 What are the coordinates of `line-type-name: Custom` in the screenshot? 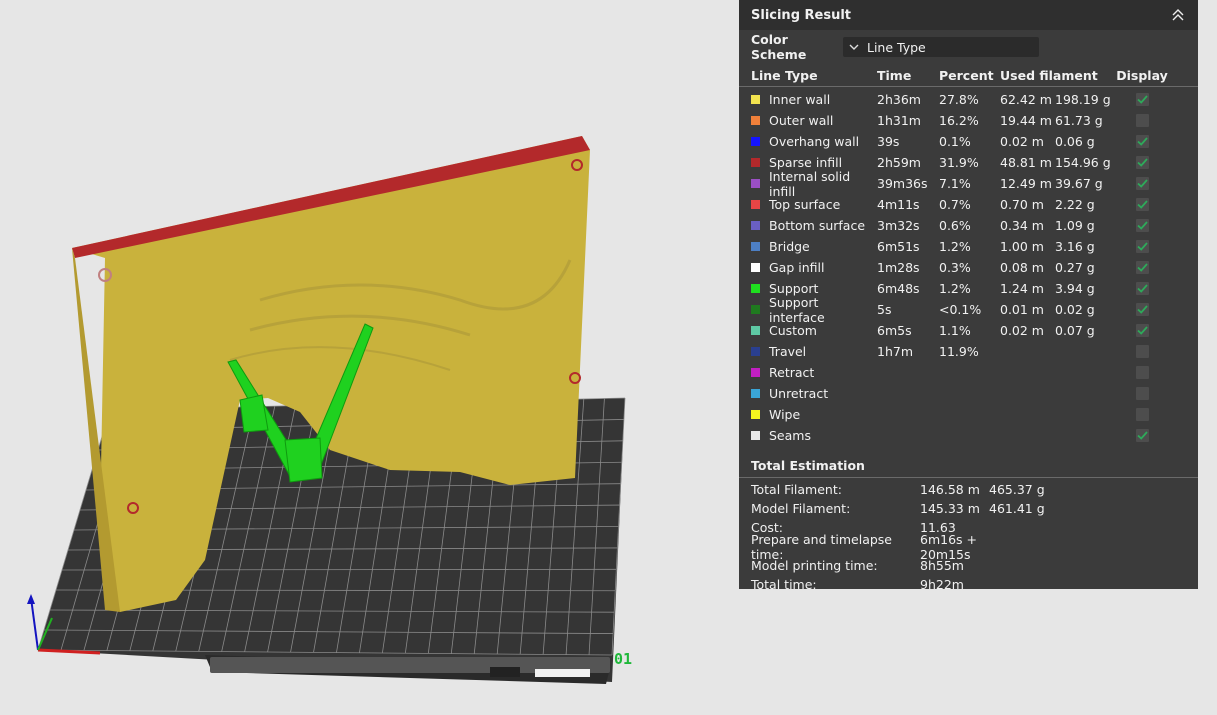 It's located at (793, 330).